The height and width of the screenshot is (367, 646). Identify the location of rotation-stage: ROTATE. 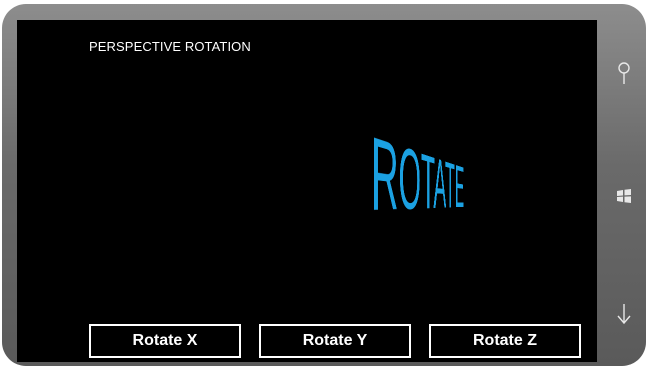
(375, 196).